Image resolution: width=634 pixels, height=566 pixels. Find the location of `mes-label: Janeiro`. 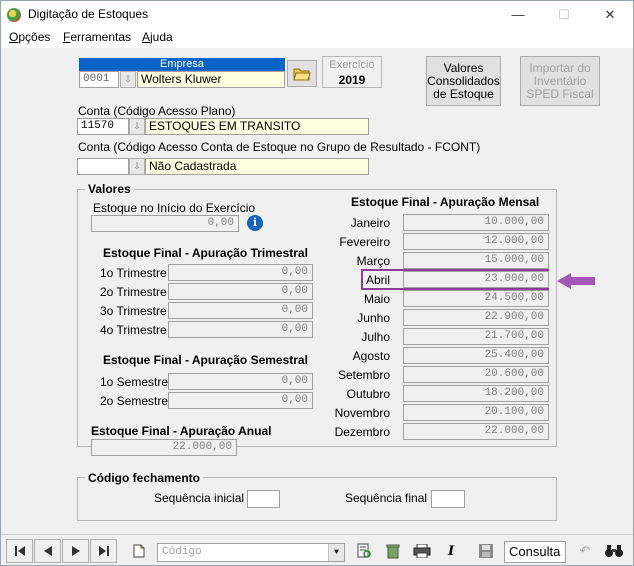

mes-label: Janeiro is located at coordinates (370, 223).